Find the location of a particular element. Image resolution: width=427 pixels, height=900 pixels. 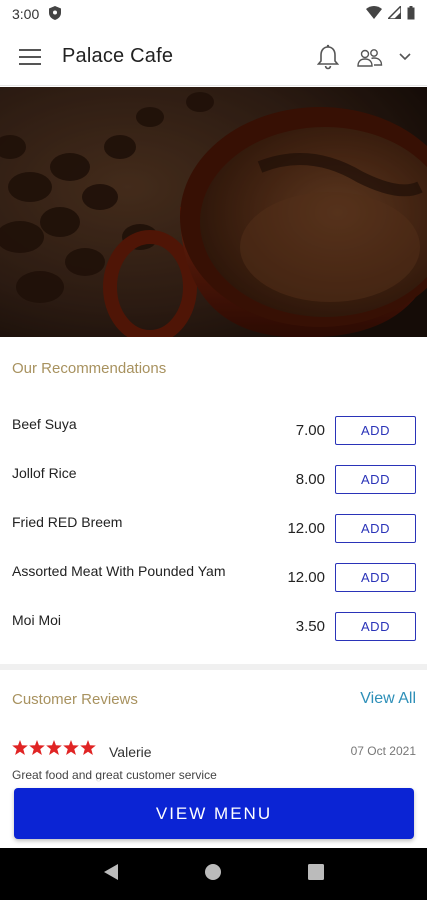

list-item: Moi Moi 3.50 ADD is located at coordinates (213, 636).